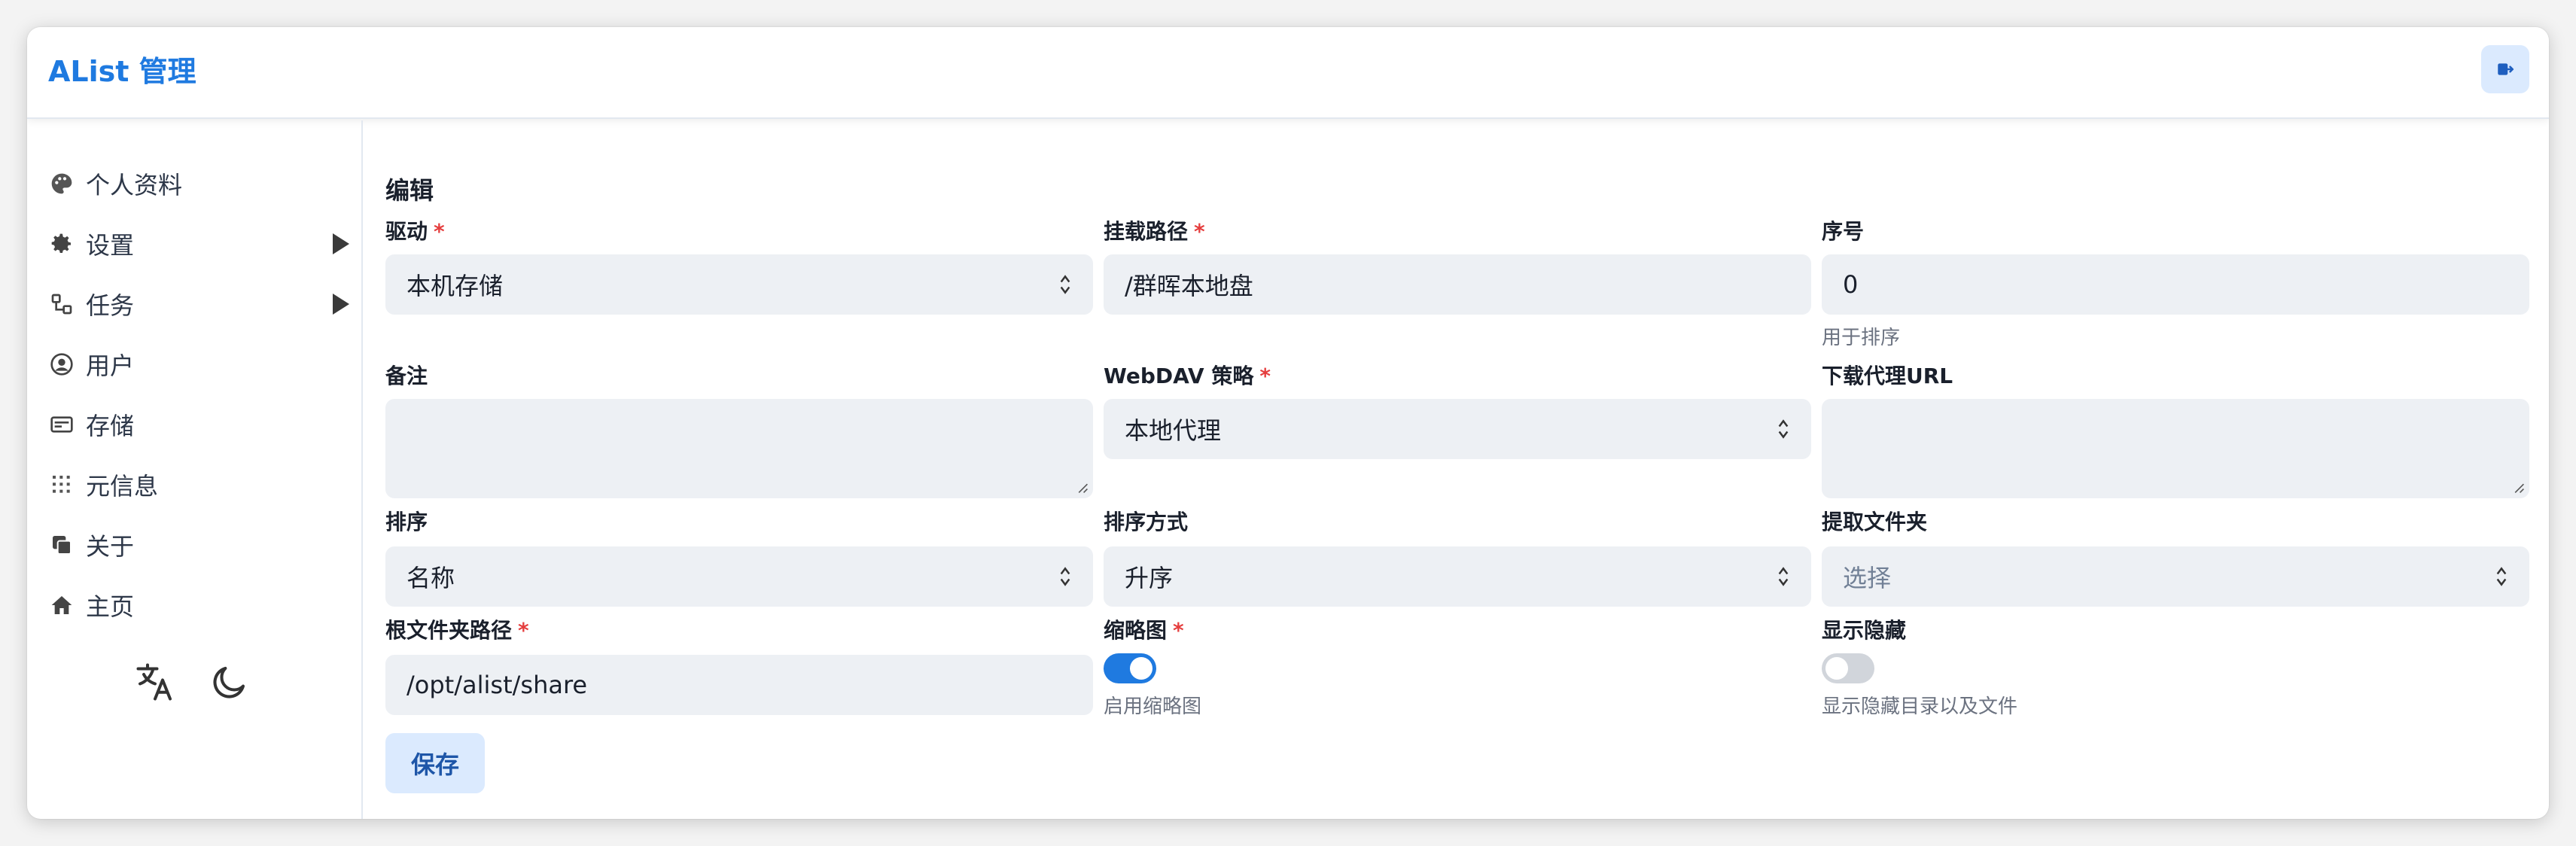 The width and height of the screenshot is (2576, 846). What do you see at coordinates (155, 683) in the screenshot?
I see `translate-icon` at bounding box center [155, 683].